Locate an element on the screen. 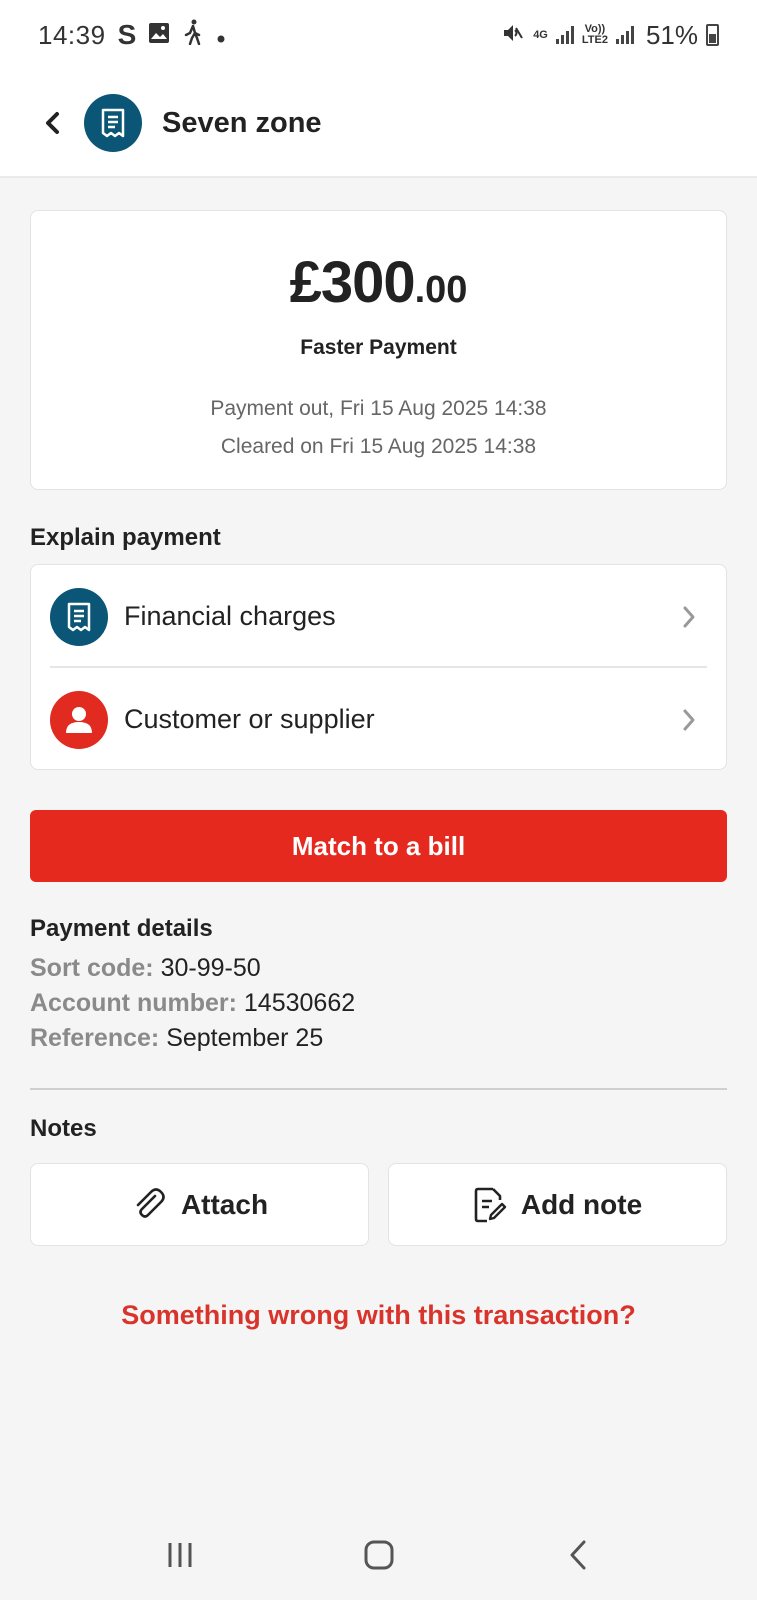 This screenshot has height=1600, width=757. payment-type: Faster Payment is located at coordinates (378, 347).